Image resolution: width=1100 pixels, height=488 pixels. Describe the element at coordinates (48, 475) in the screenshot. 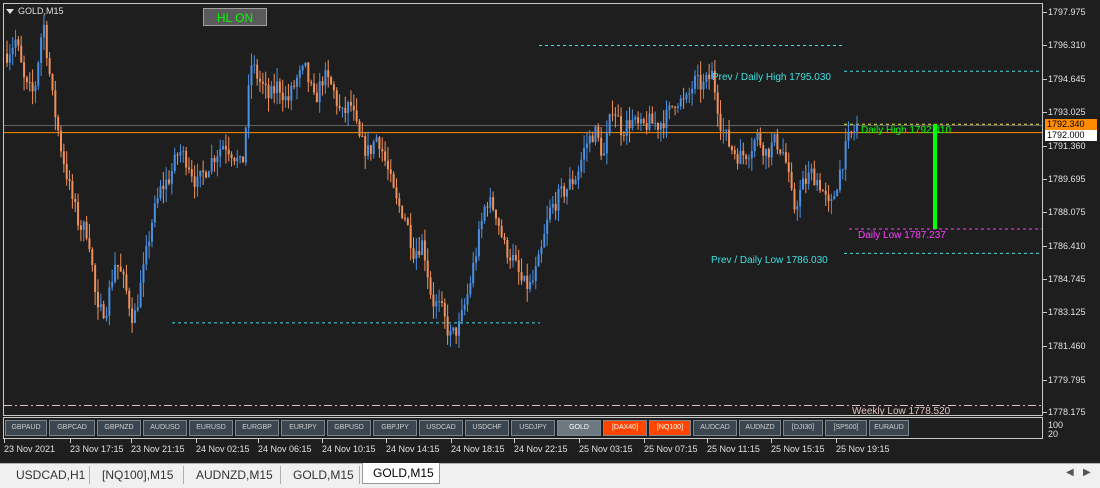

I see `chart-tab: USDCAD,H1` at that location.